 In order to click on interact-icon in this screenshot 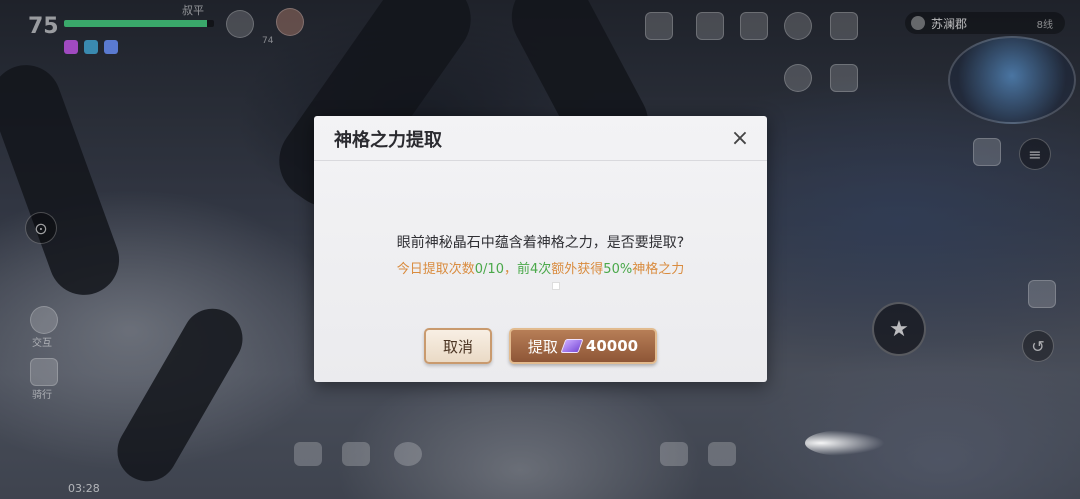, I will do `click(44, 320)`.